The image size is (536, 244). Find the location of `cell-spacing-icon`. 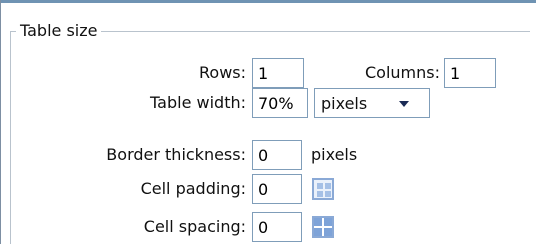

cell-spacing-icon is located at coordinates (323, 227).